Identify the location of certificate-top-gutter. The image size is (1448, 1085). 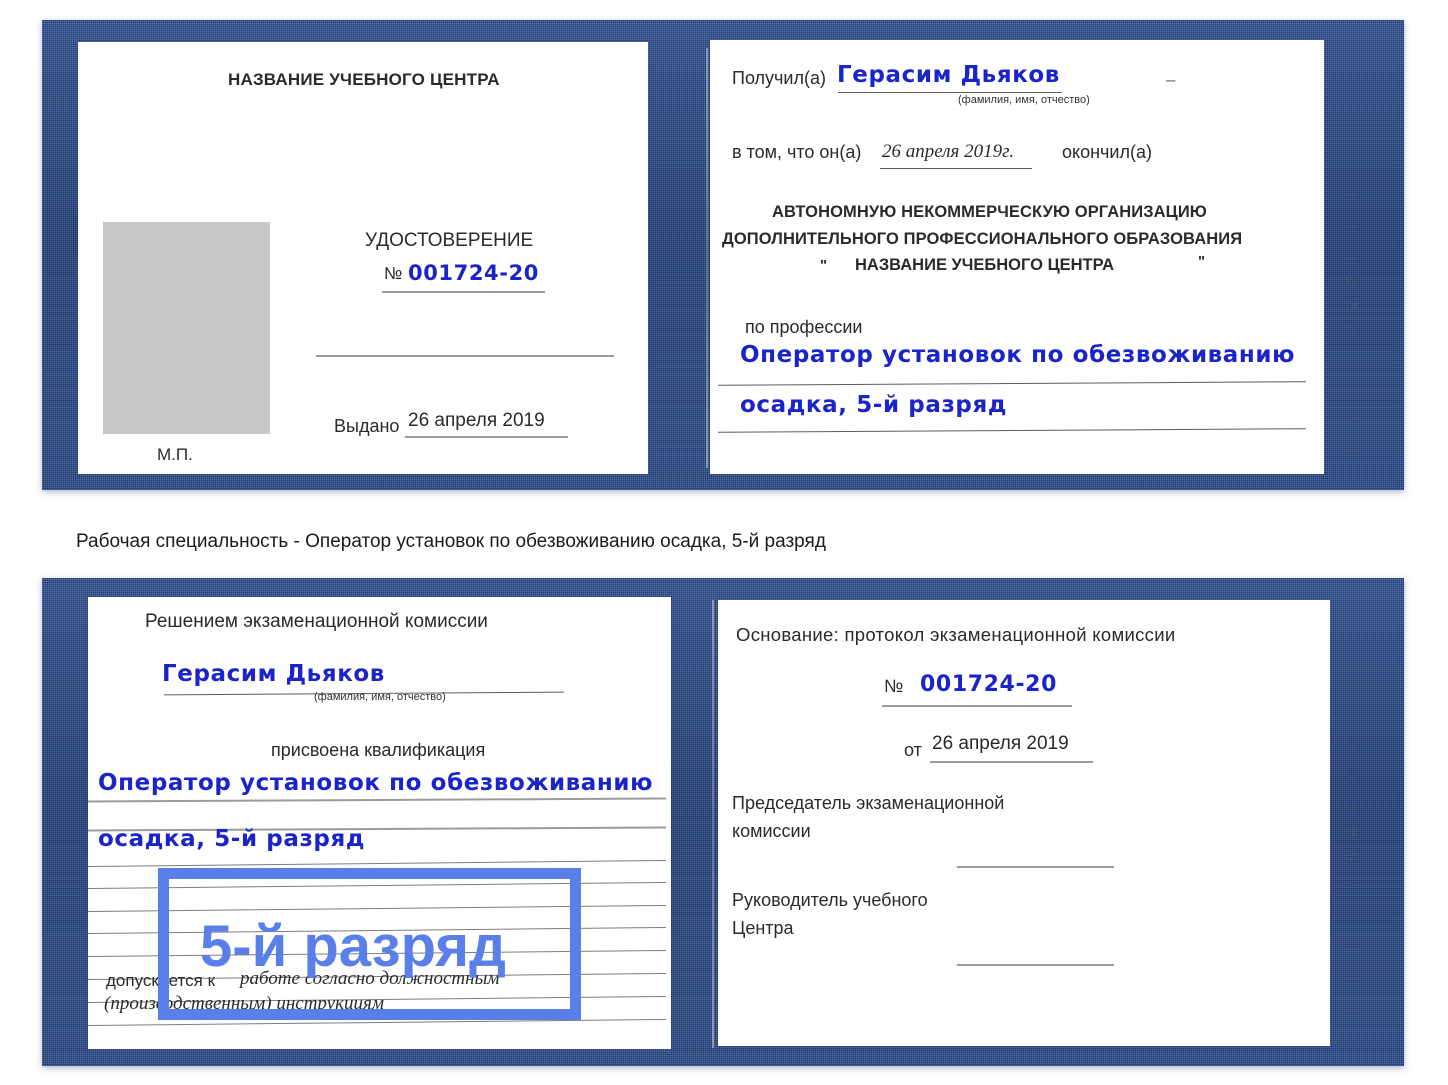
(707, 258).